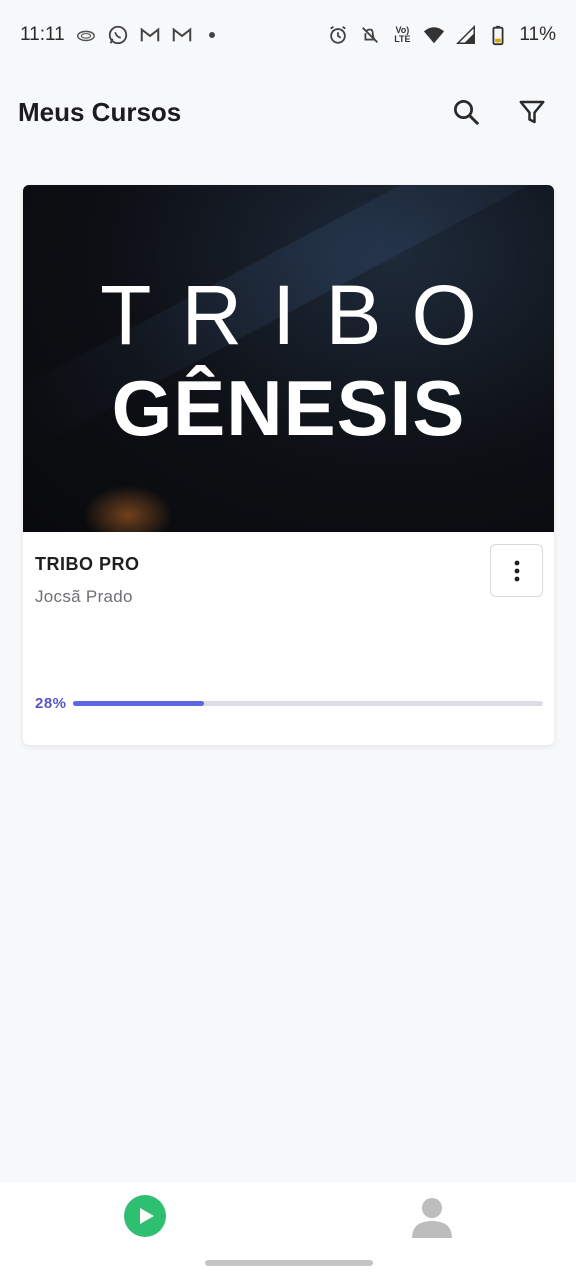 This screenshot has width=576, height=1280. Describe the element at coordinates (138, 703) in the screenshot. I see `progress-fill` at that location.